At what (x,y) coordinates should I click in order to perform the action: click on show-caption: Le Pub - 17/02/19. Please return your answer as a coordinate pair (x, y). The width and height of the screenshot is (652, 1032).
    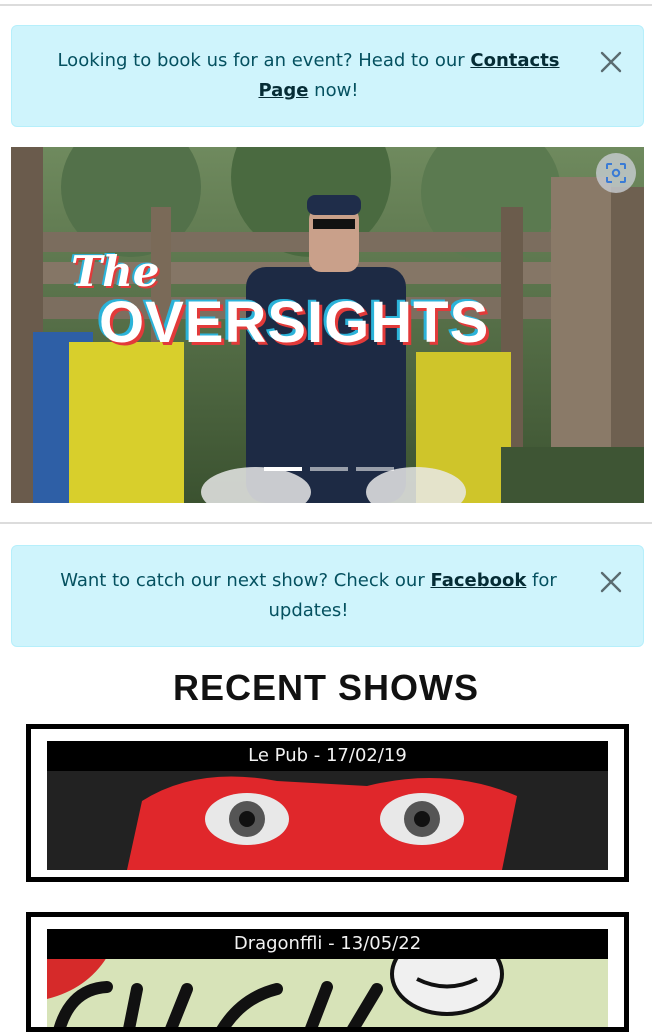
    Looking at the image, I should click on (327, 756).